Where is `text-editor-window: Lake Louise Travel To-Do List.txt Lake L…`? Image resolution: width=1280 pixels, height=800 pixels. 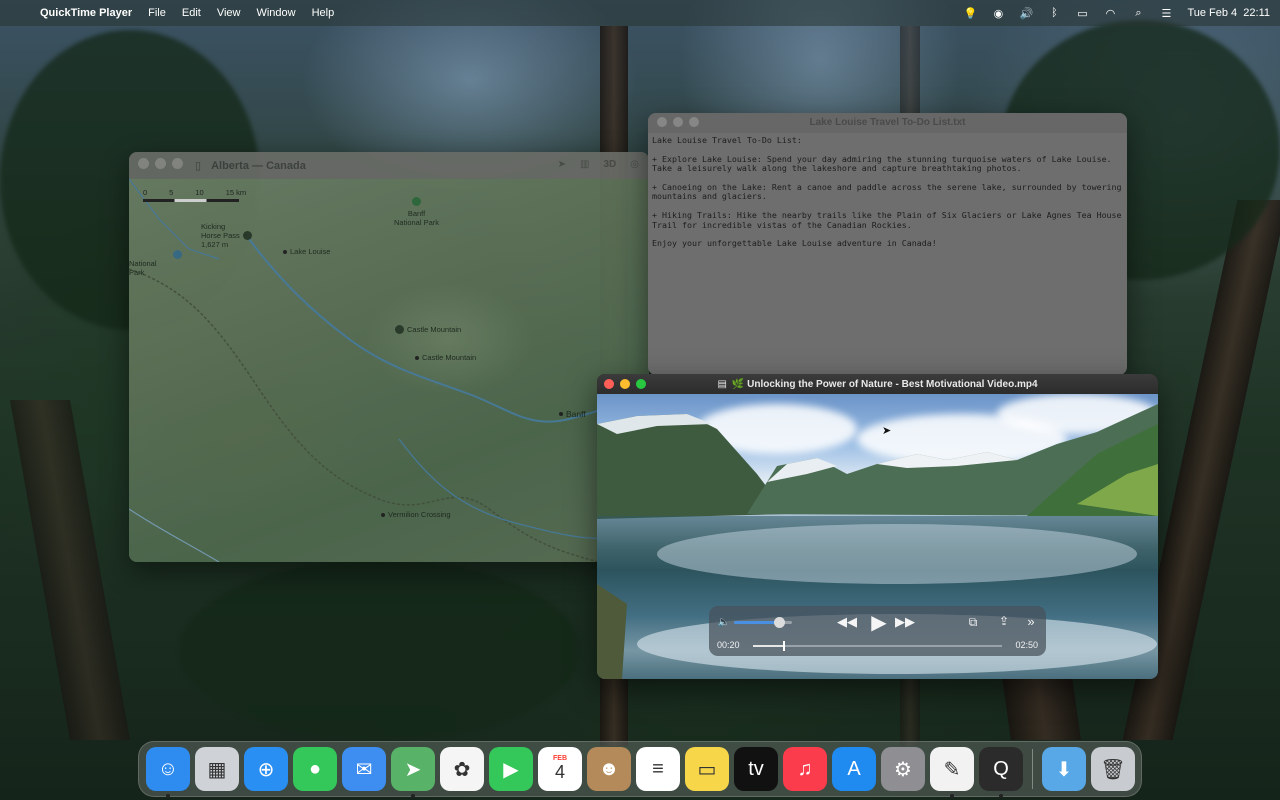 text-editor-window: Lake Louise Travel To-Do List.txt Lake L… is located at coordinates (887, 244).